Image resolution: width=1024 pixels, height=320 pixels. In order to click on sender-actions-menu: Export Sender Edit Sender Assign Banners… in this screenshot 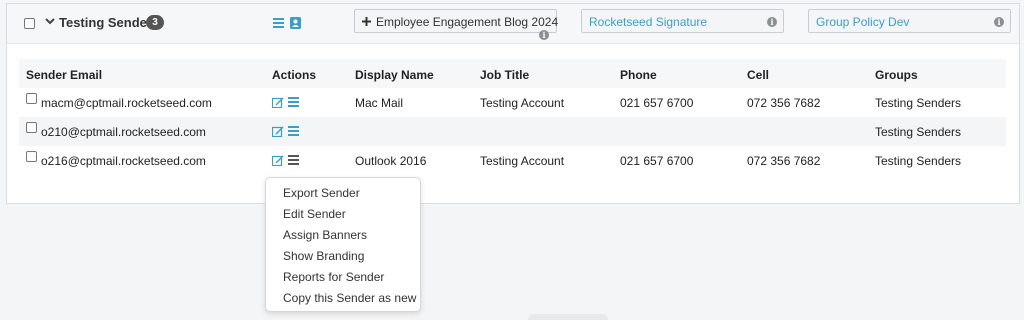, I will do `click(343, 244)`.